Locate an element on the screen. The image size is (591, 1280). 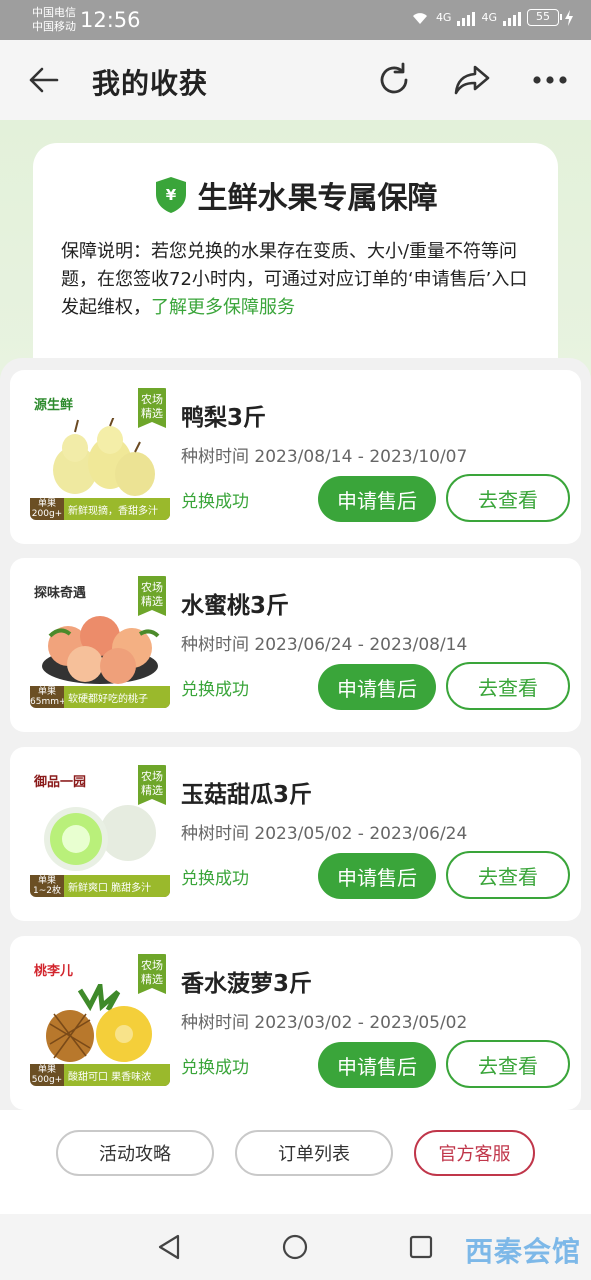
desc-label: 软硬都好吃的桃子 is located at coordinates (117, 697).